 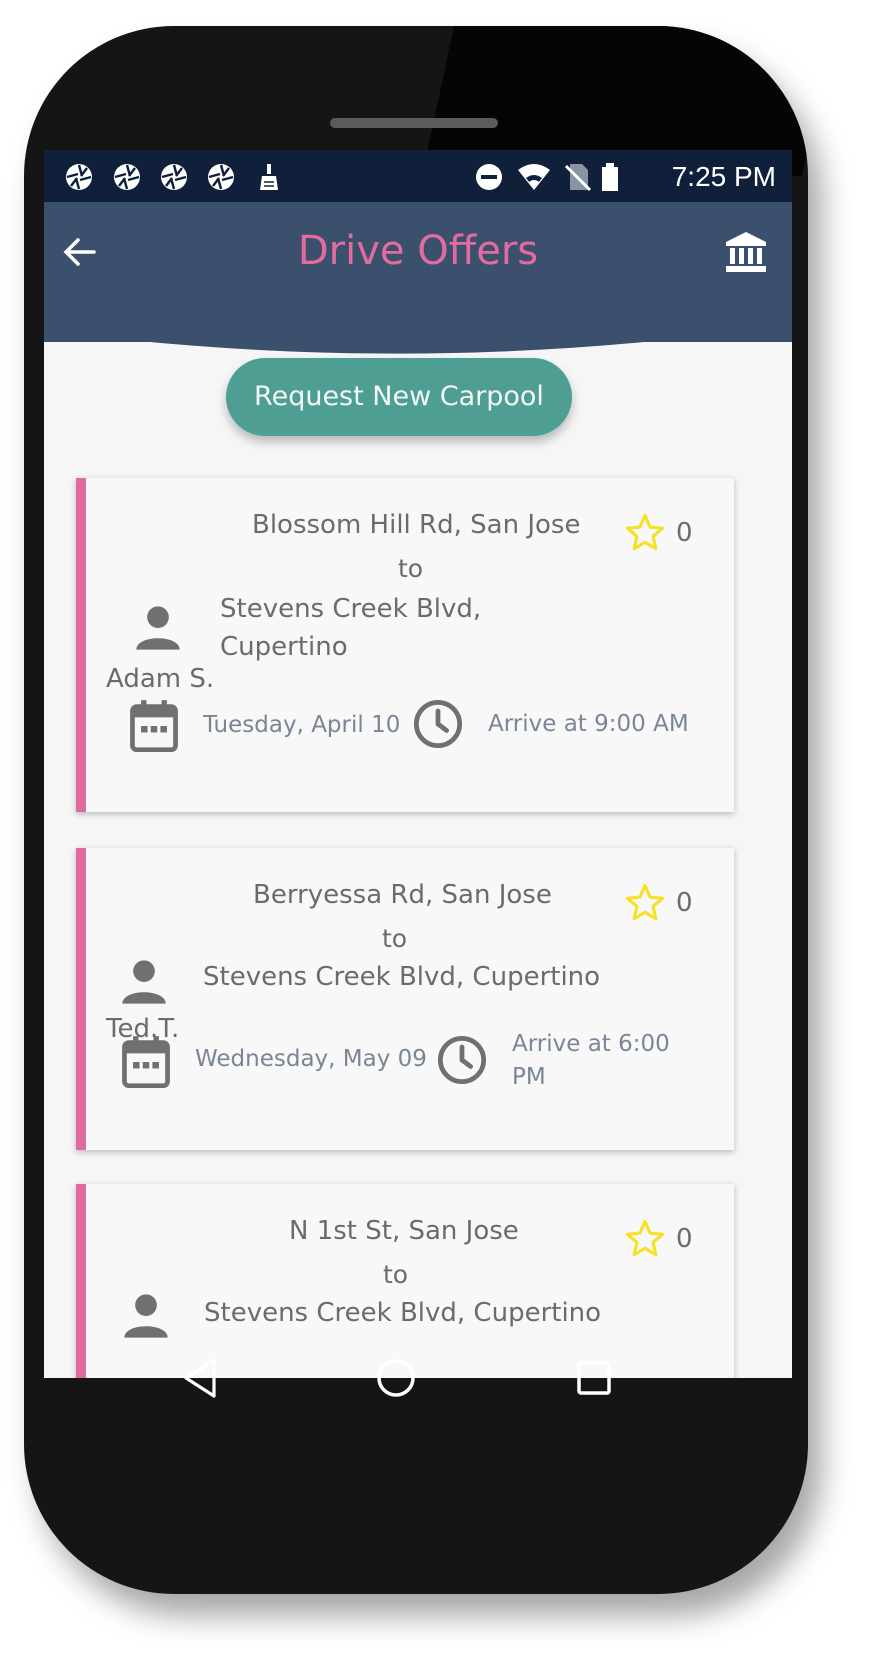 What do you see at coordinates (534, 177) in the screenshot?
I see `wifi-icon` at bounding box center [534, 177].